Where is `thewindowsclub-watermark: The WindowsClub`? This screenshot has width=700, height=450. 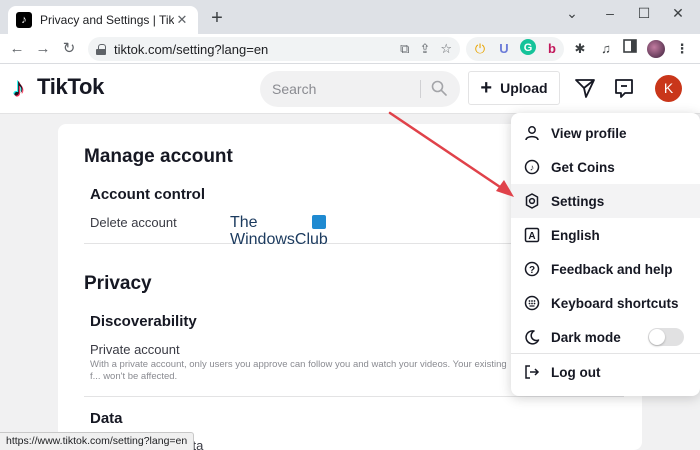
thewindowsclub-watermark: The WindowsClub is located at coordinates (285, 232).